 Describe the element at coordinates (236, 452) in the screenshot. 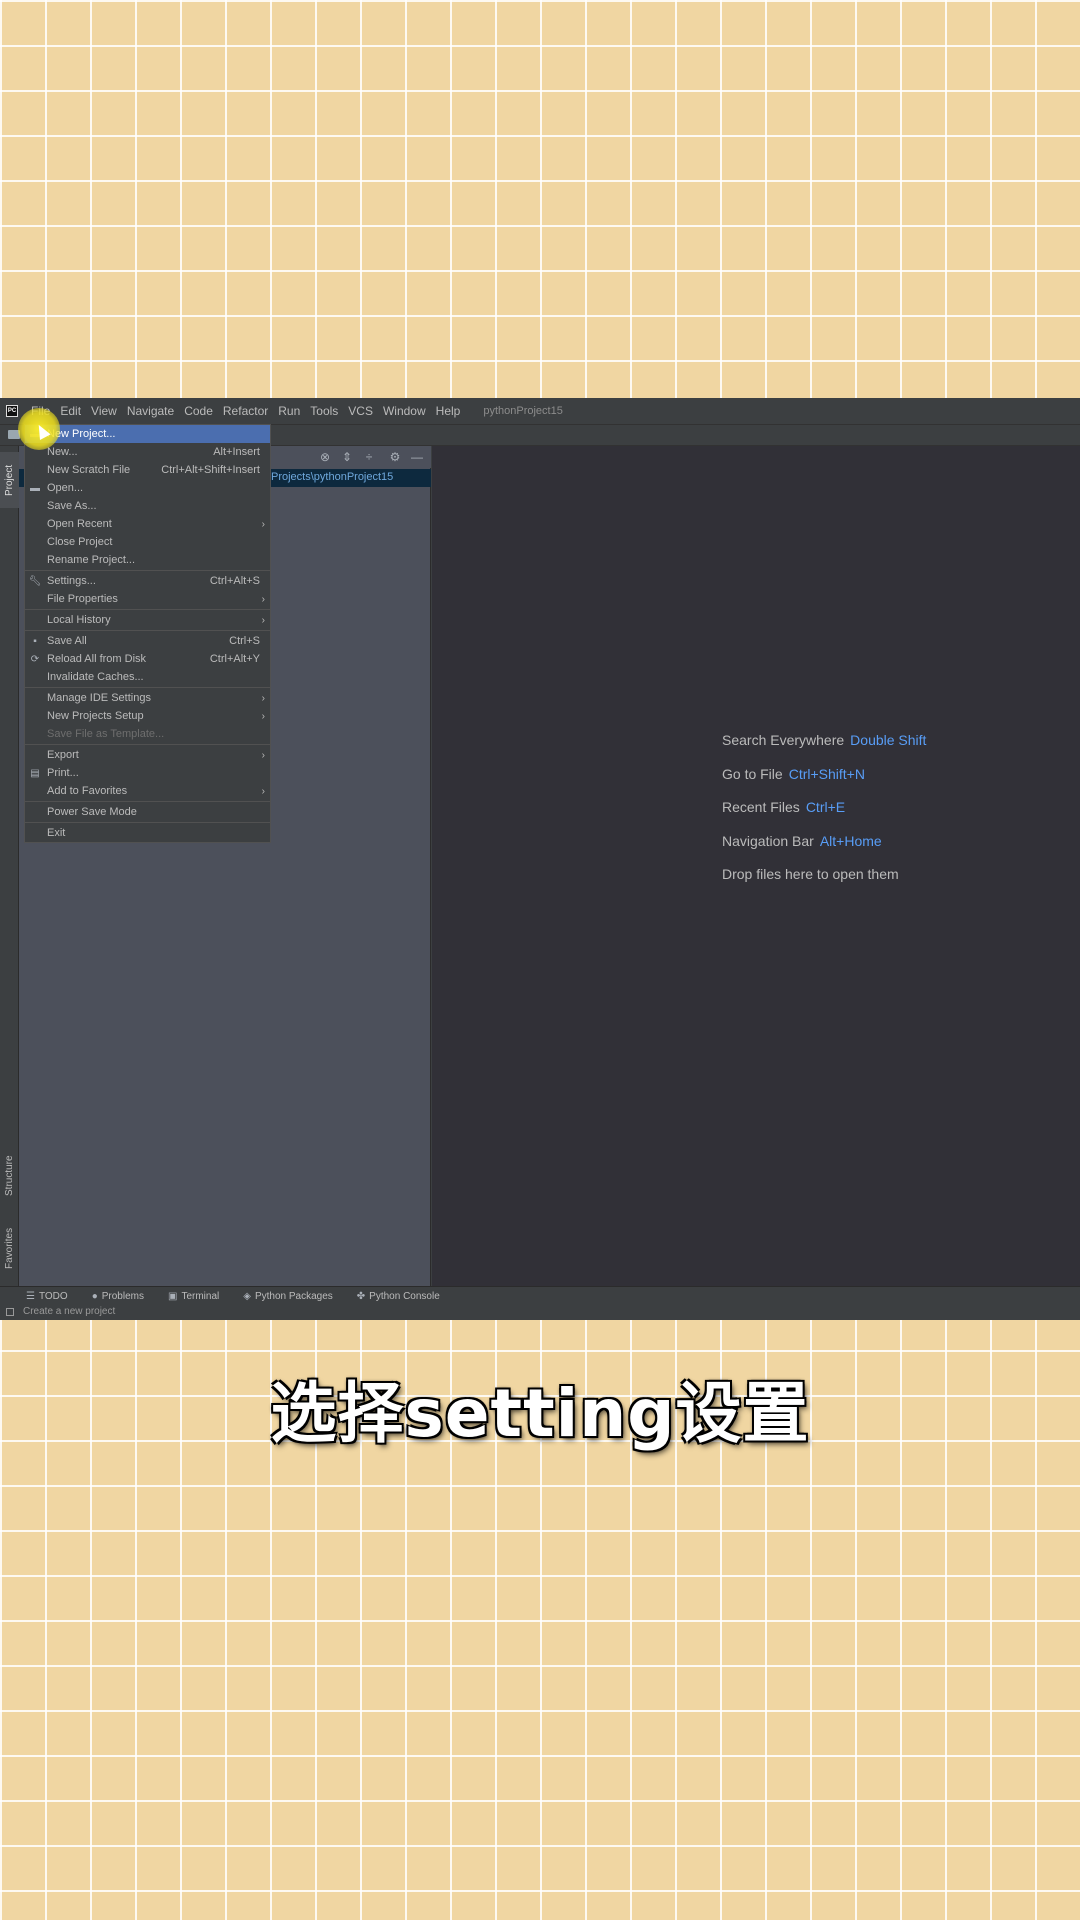

I see `menu-item-shortcut: Alt+Insert` at that location.